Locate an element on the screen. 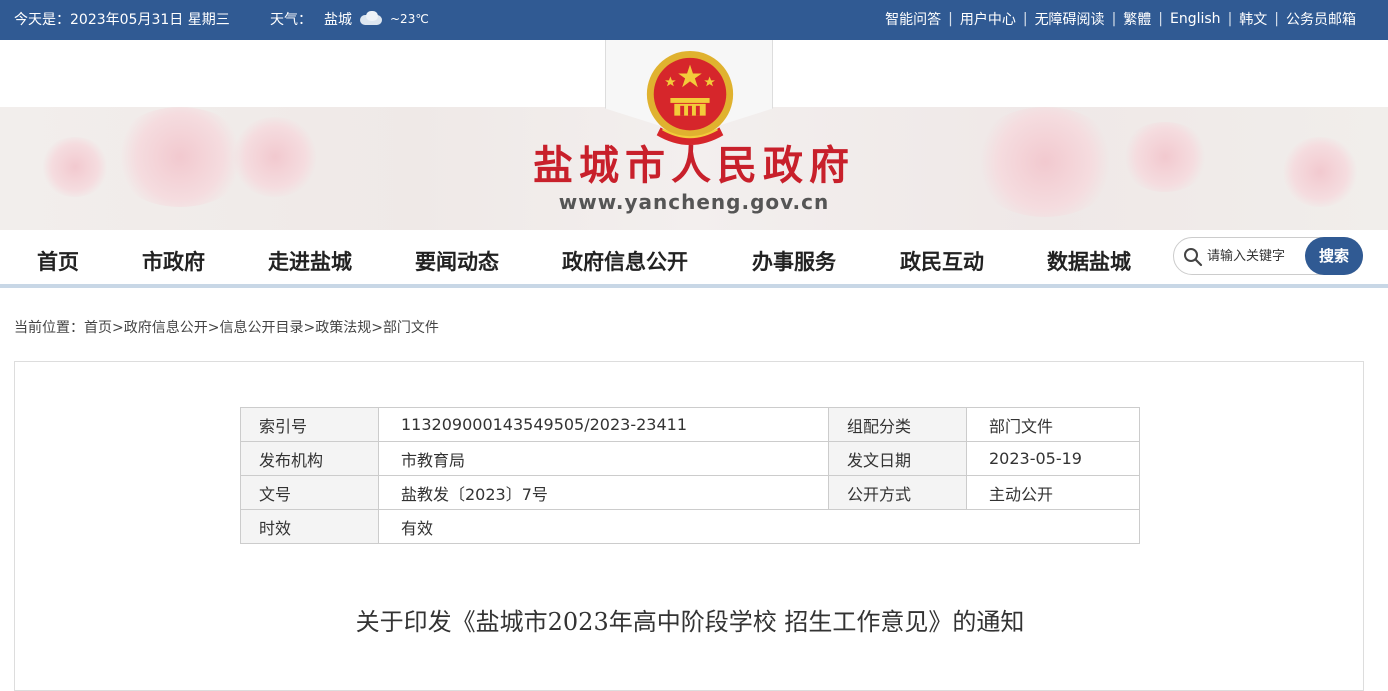  search-icon is located at coordinates (1193, 257).